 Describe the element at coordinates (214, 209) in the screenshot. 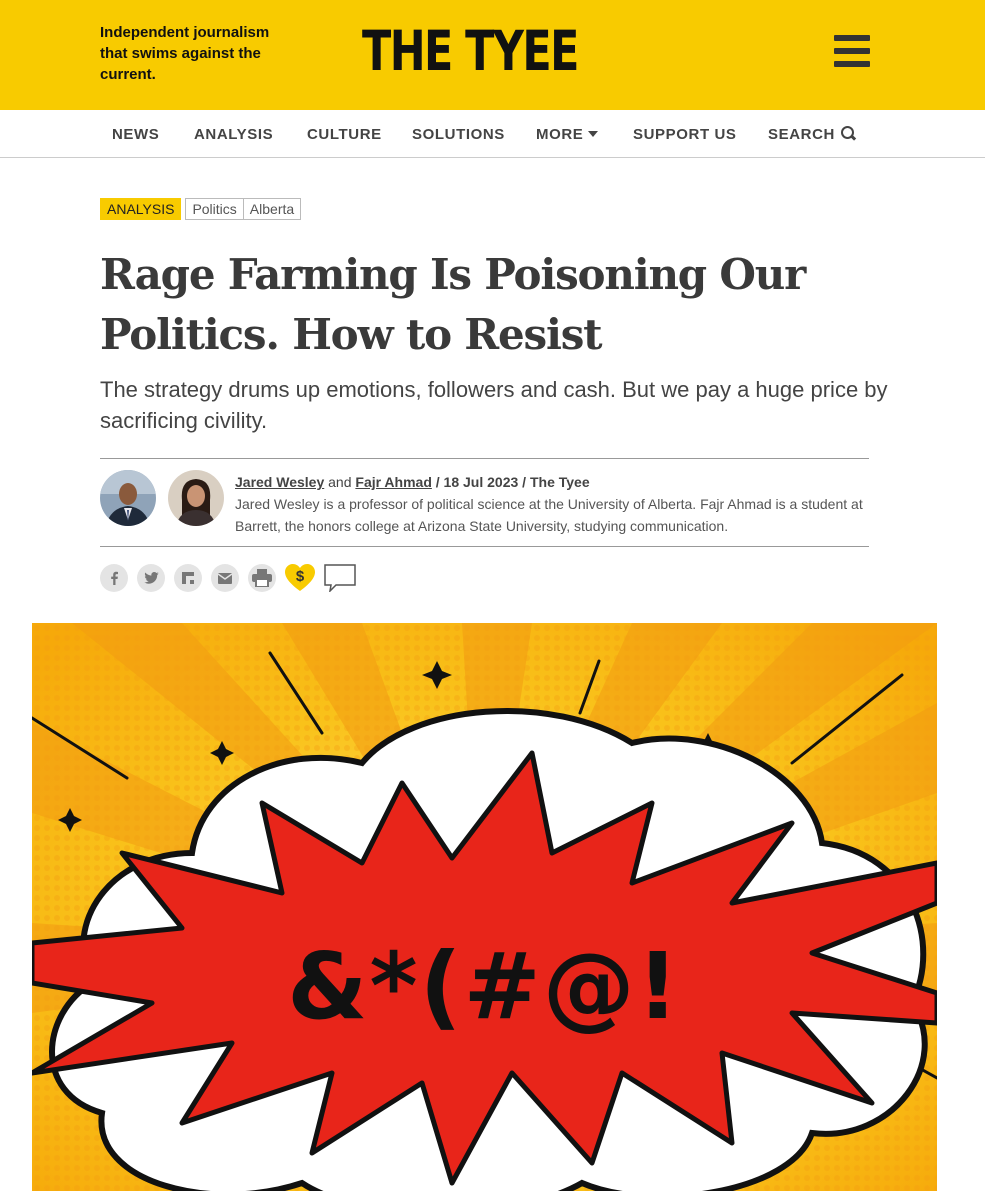

I see `tag-politics: Politics` at that location.